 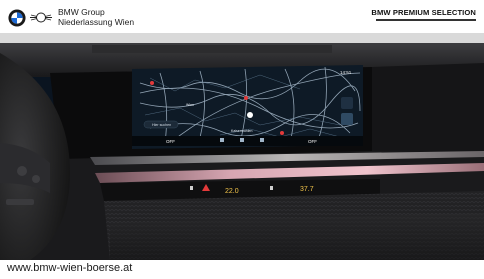 What do you see at coordinates (346, 72) in the screenshot?
I see `screen-clock: 14:51` at bounding box center [346, 72].